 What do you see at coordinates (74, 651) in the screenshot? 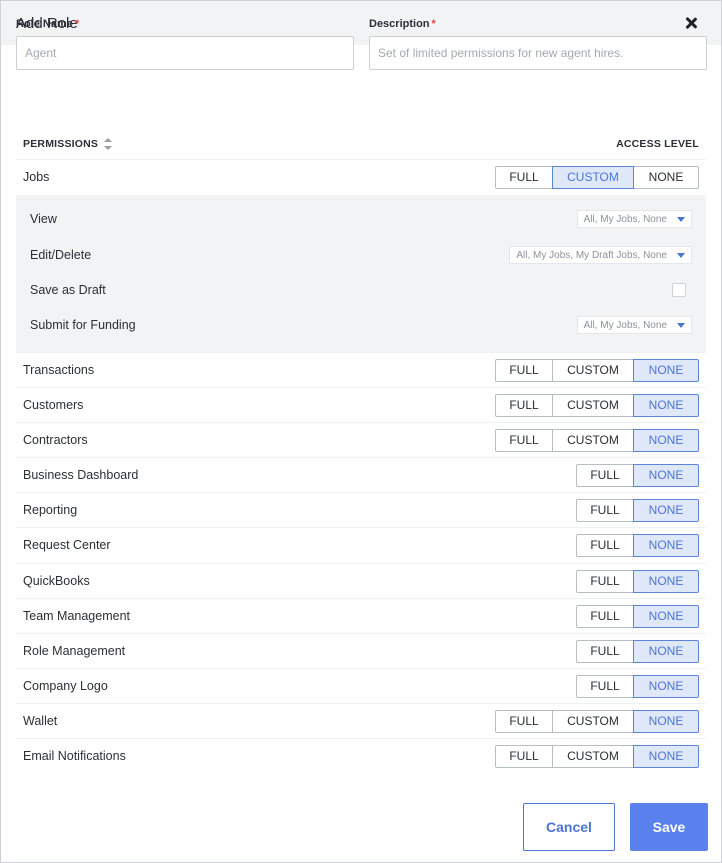
I see `permission-label: Role Management` at bounding box center [74, 651].